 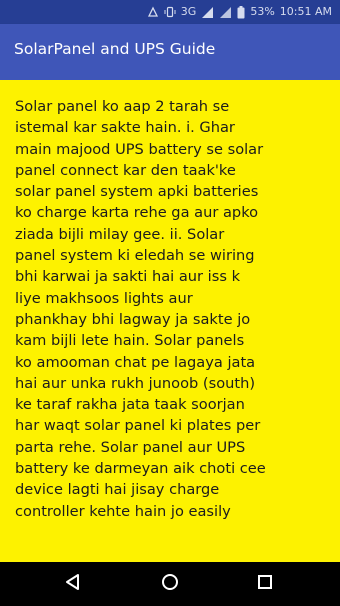 What do you see at coordinates (262, 11) in the screenshot?
I see `battery-percent: 53%` at bounding box center [262, 11].